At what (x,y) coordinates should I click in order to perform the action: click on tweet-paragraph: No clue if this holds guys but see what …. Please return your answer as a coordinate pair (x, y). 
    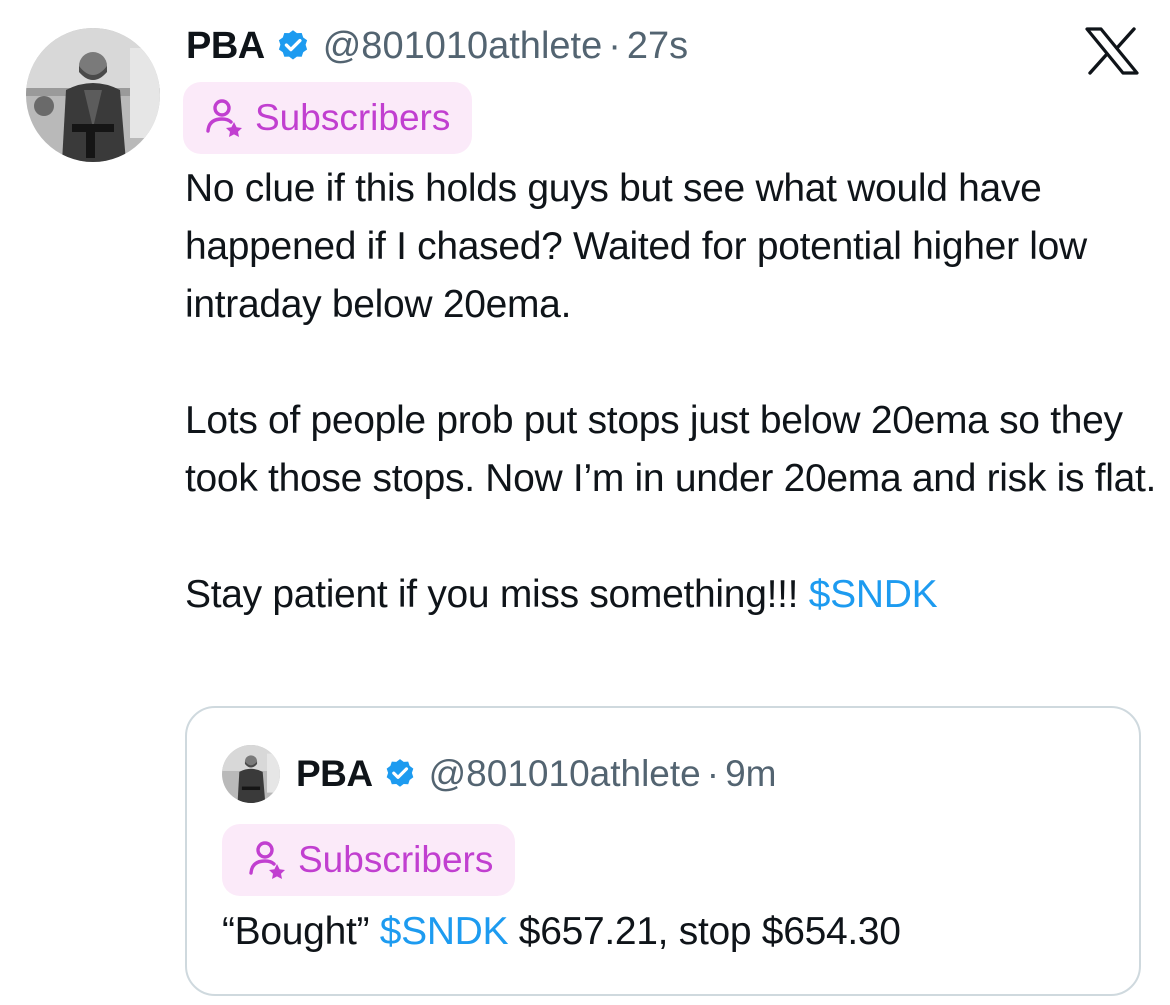
    Looking at the image, I should click on (636, 246).